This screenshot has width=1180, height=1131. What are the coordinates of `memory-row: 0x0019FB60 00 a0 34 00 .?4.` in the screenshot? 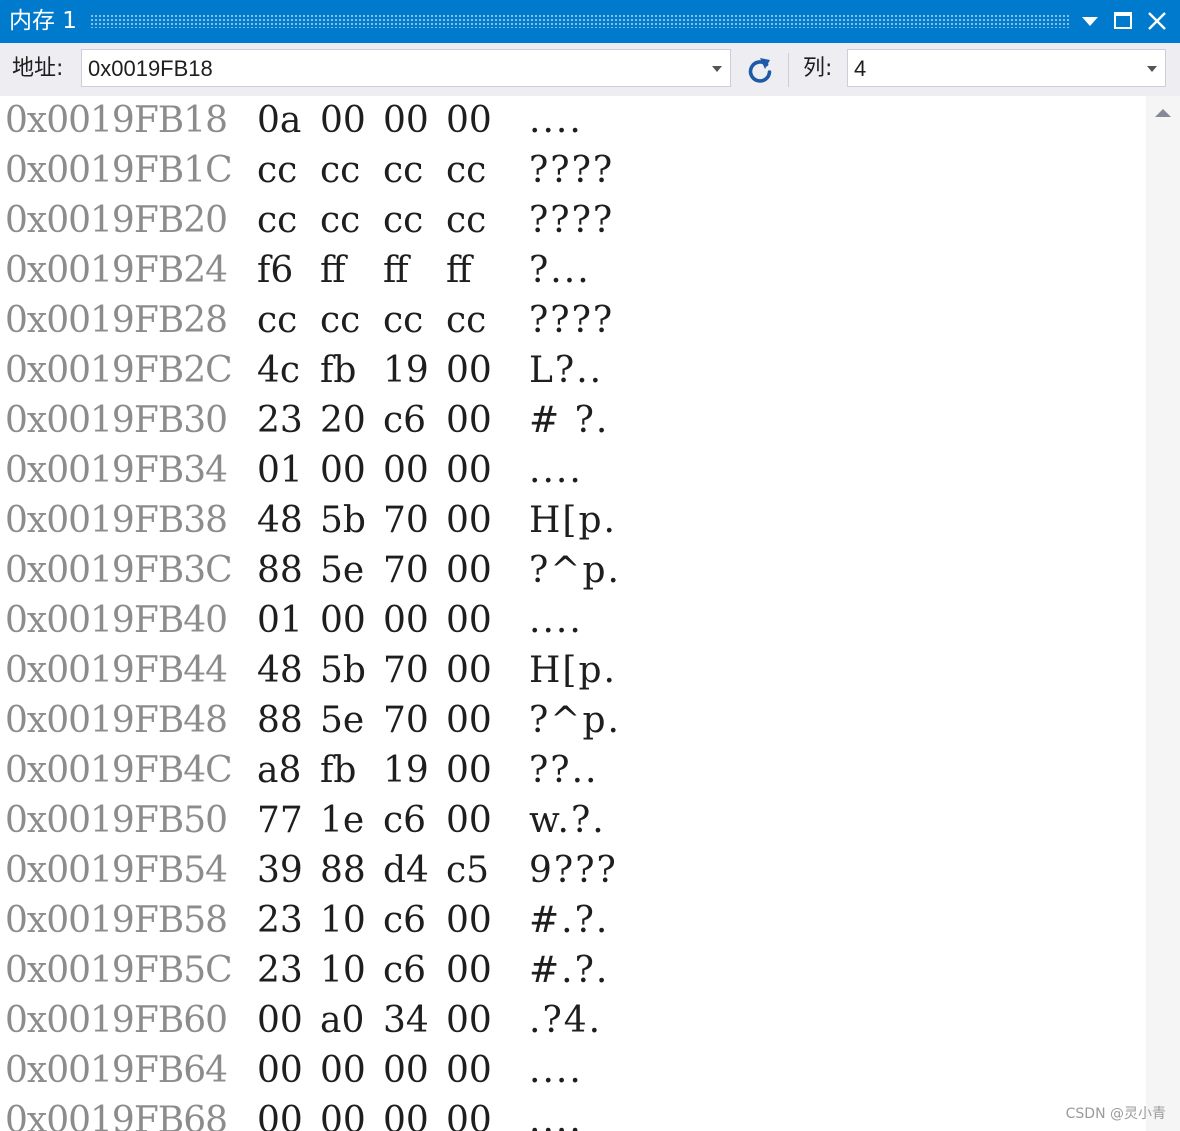 It's located at (573, 1021).